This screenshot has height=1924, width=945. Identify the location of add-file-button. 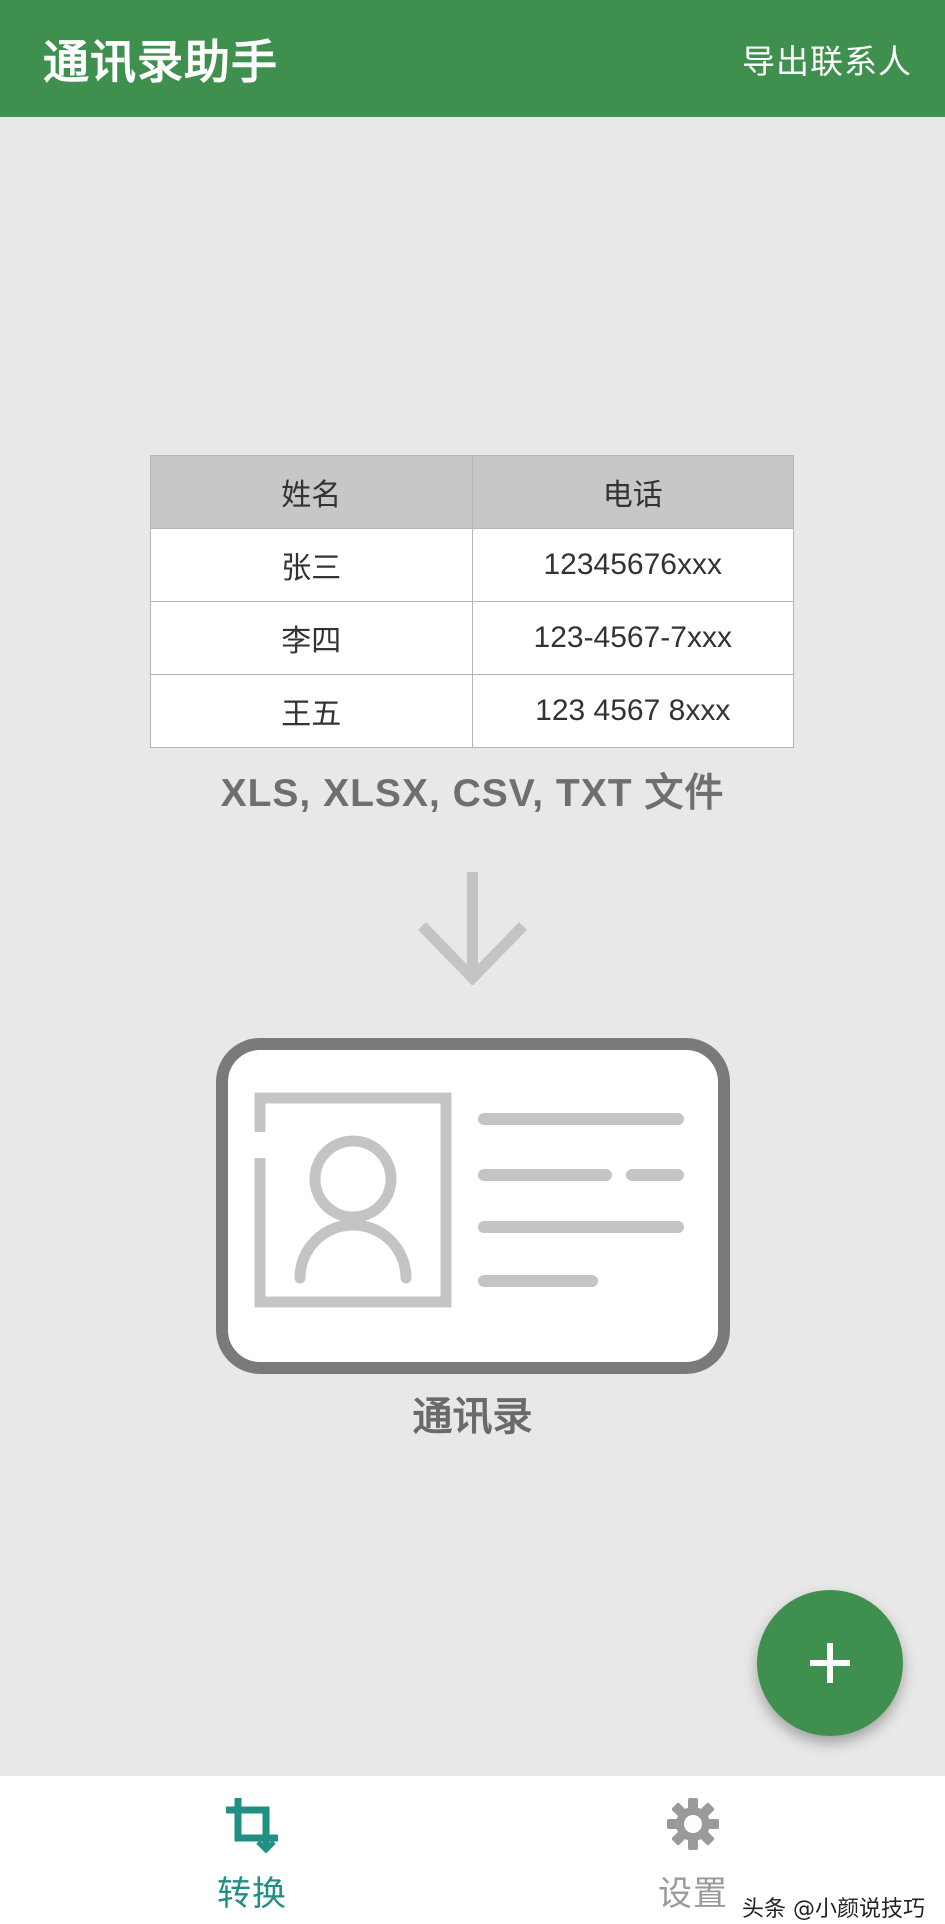
(830, 1663).